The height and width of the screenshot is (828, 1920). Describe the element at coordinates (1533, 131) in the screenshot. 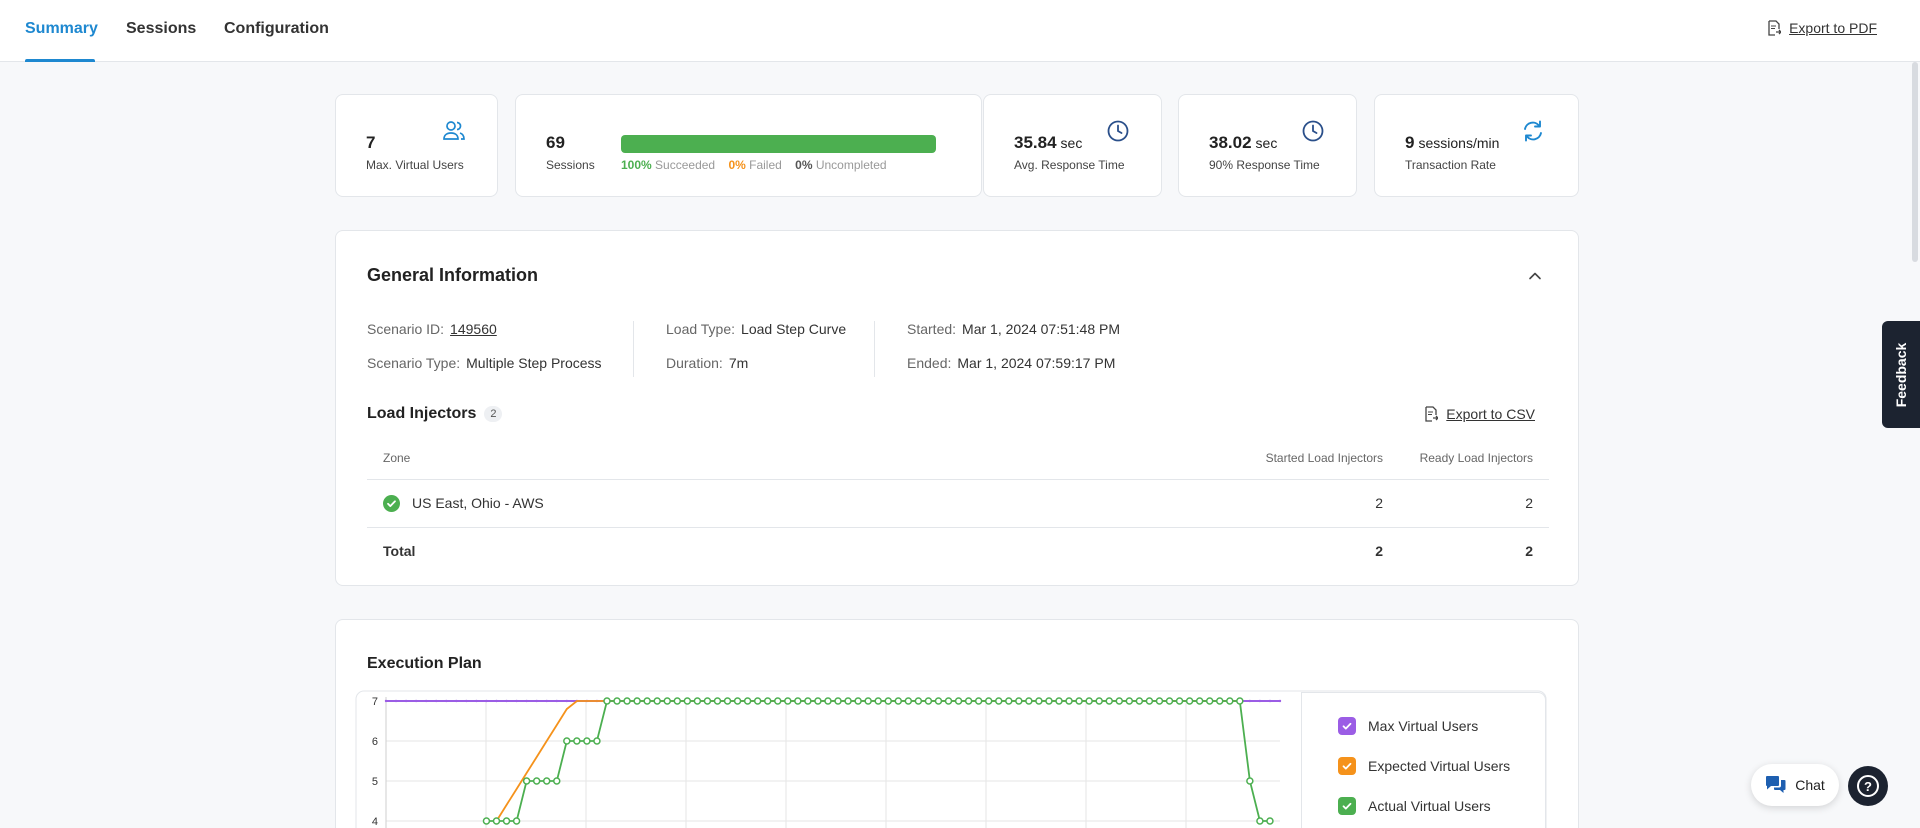

I see `refresh-icon` at that location.